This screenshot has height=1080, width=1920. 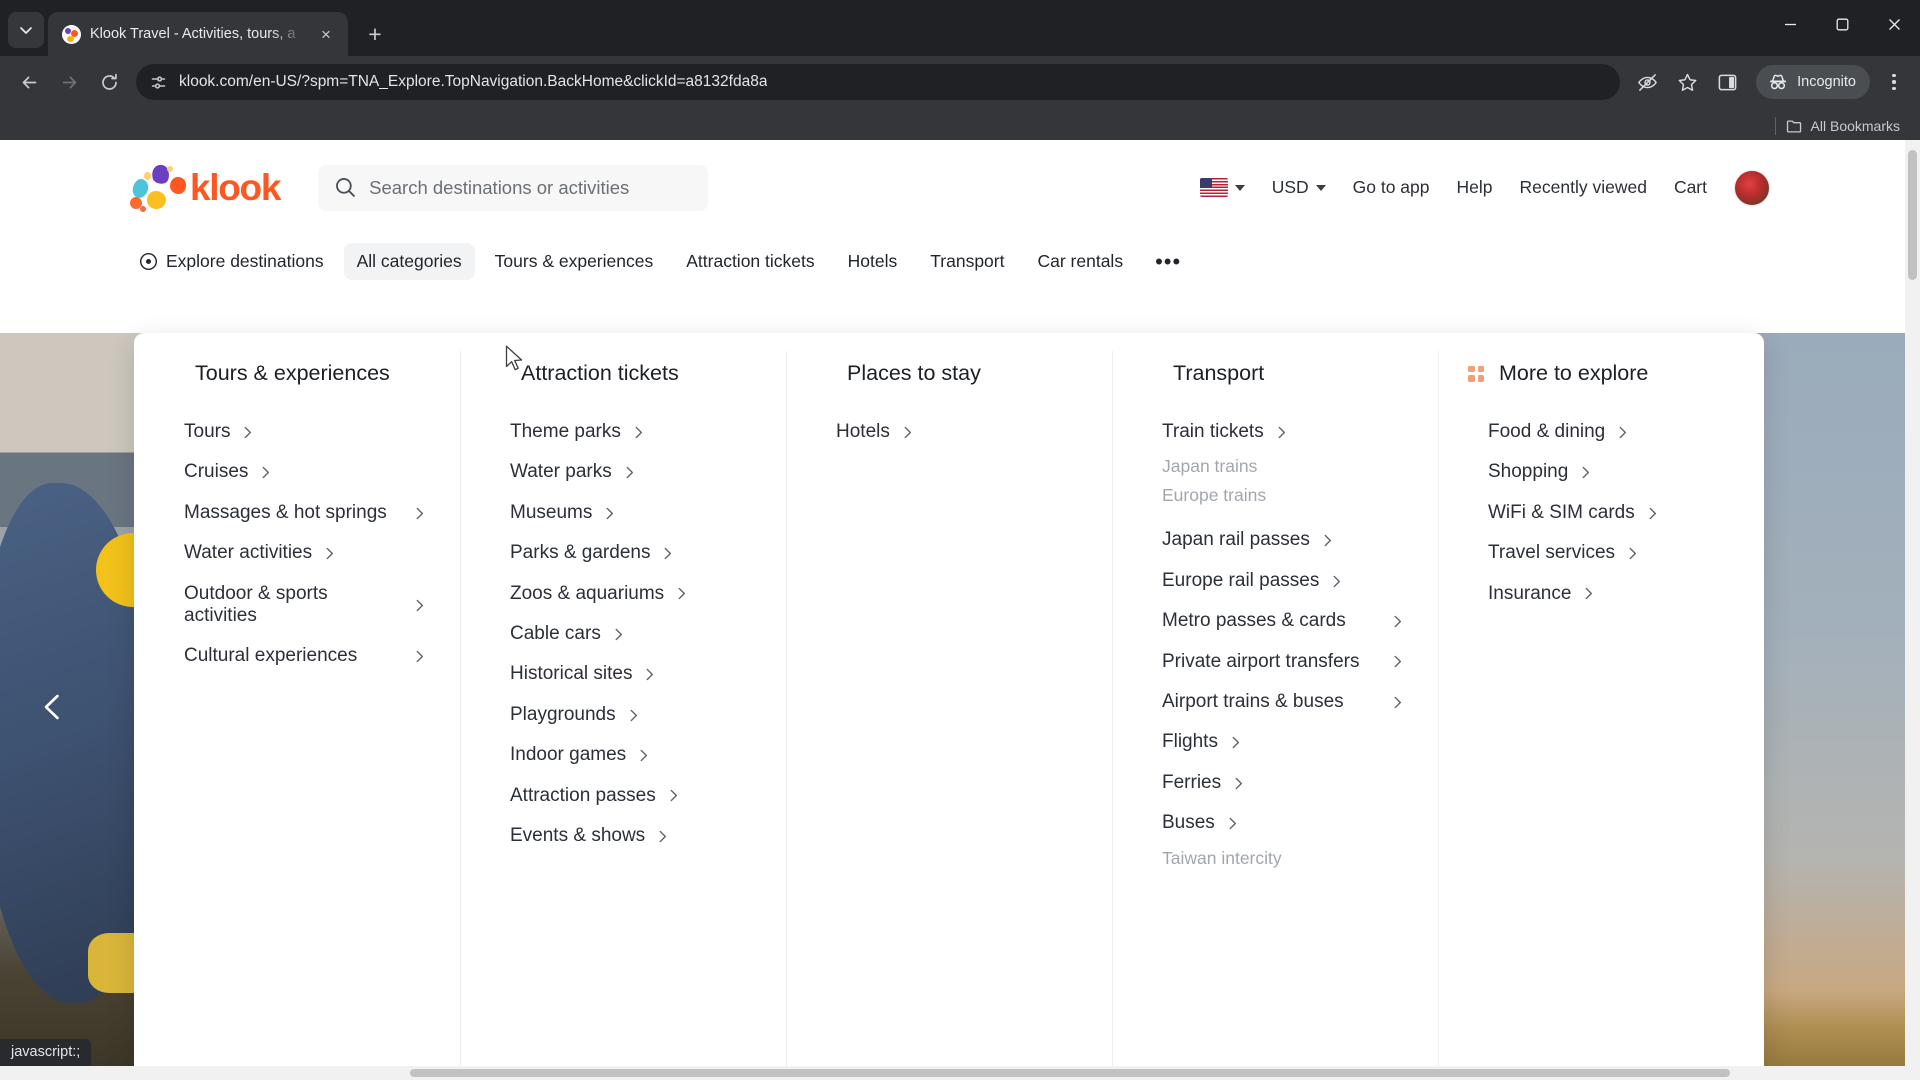 I want to click on new-tab-button: +, so click(x=375, y=34).